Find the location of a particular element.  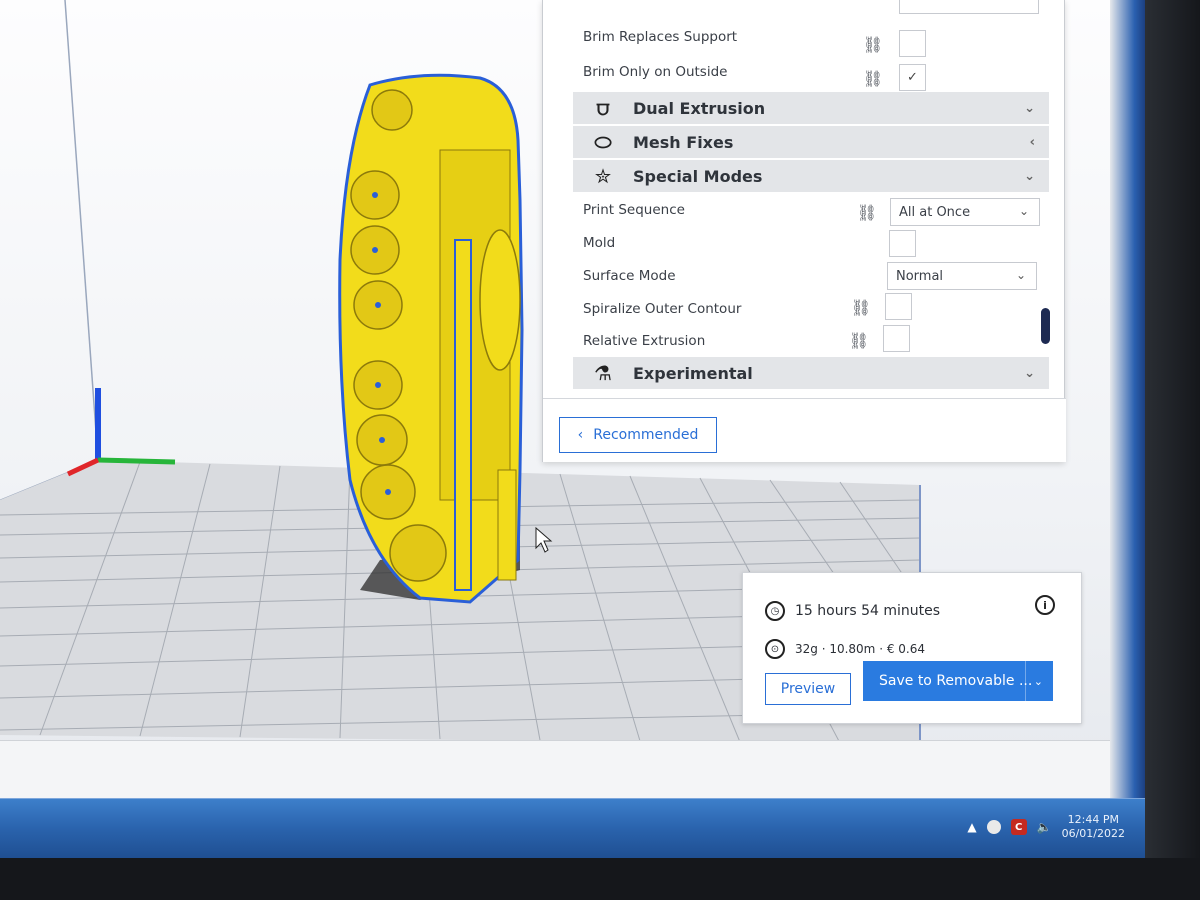

brim-only-outside-checkbox: ✓ is located at coordinates (912, 77).